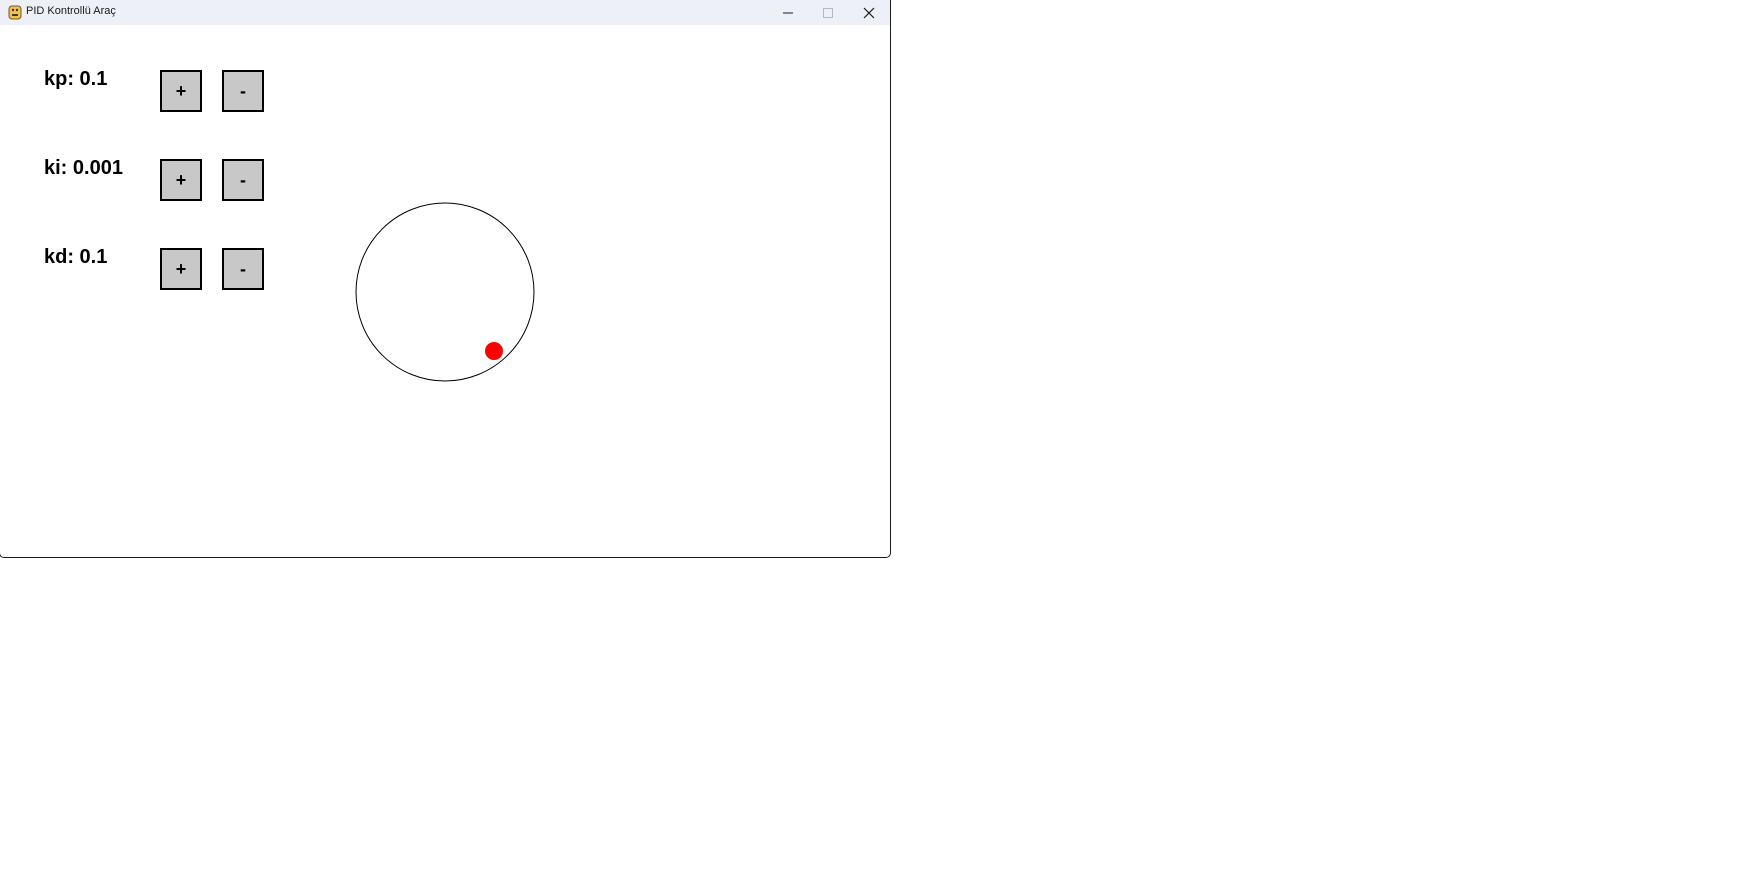  I want to click on window-title: PID Kontrollü Araç, so click(71, 11).